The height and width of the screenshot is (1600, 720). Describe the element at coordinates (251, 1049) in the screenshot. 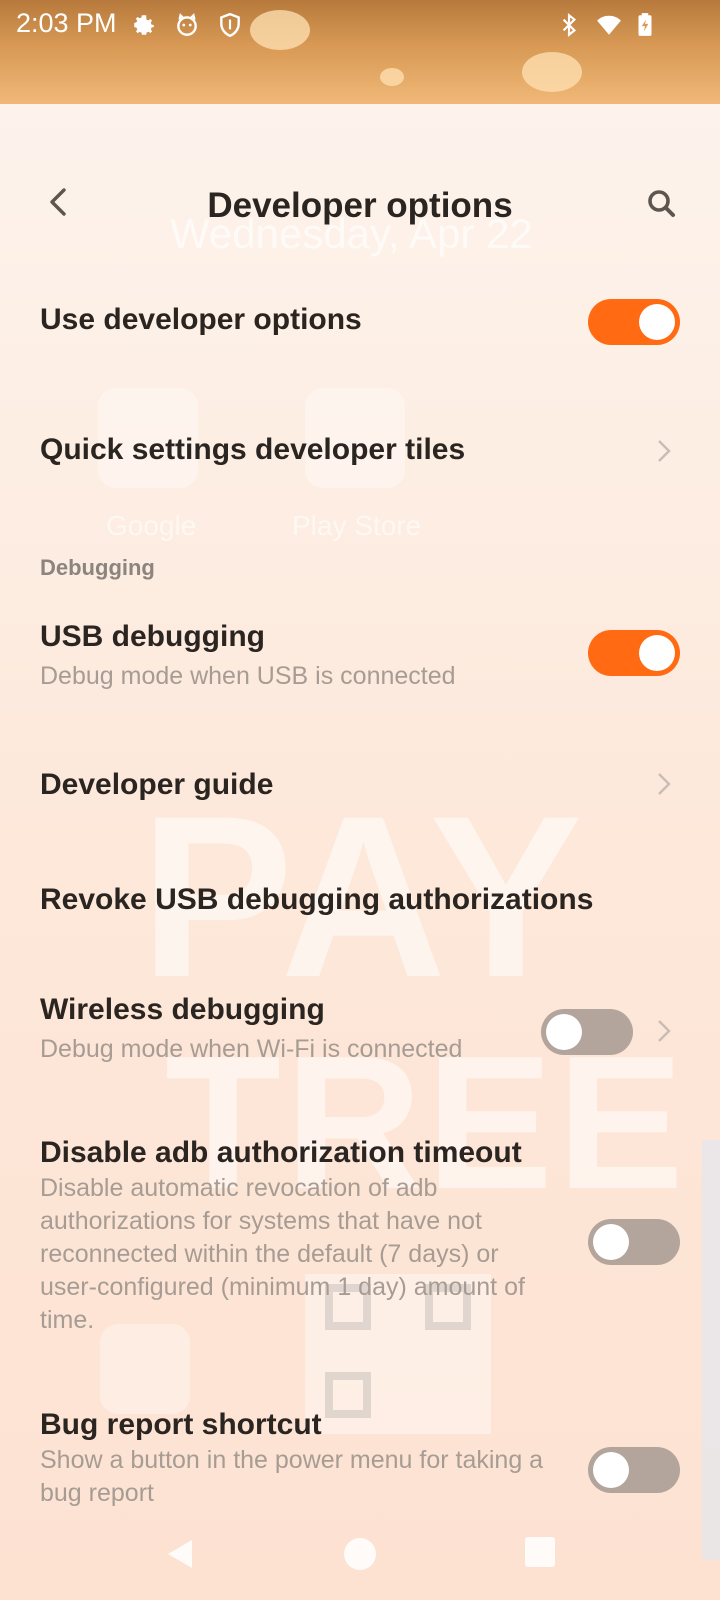

I see `setting-summary: Debug mode when Wi-Fi is connected` at that location.